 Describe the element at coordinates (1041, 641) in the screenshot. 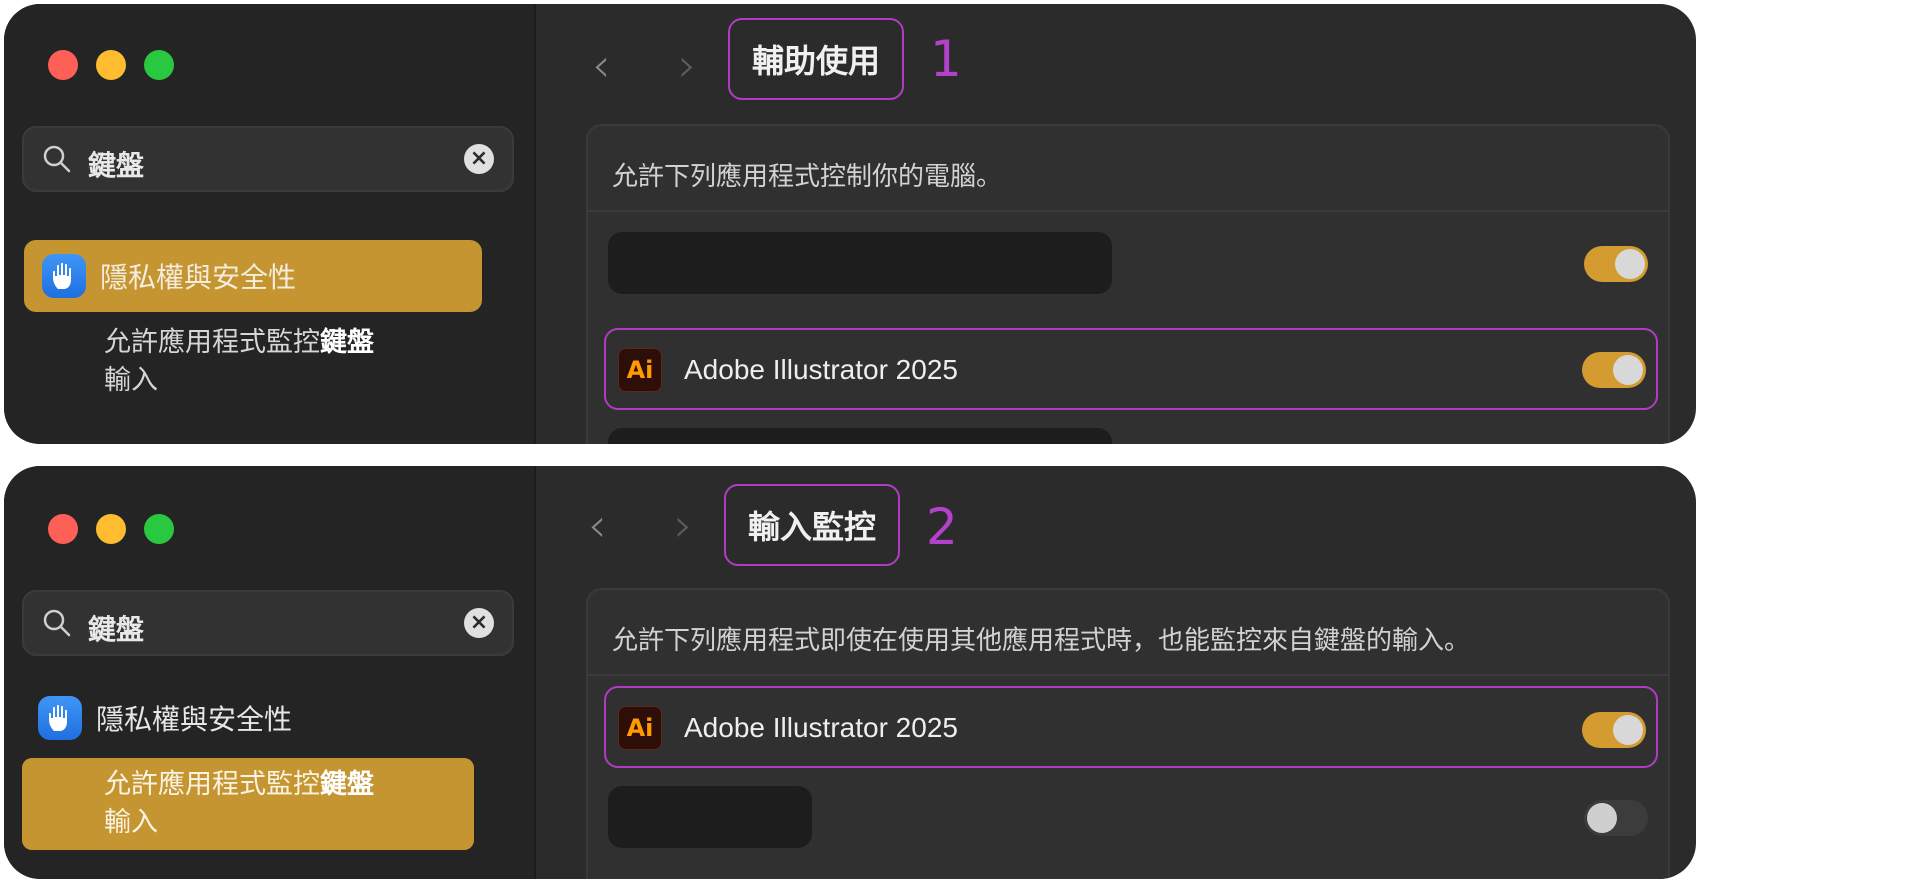

I see `panel-description: 允許下列應用程式即使在使用其他應用程式時，也能監控來自鍵盤的輸入。` at that location.